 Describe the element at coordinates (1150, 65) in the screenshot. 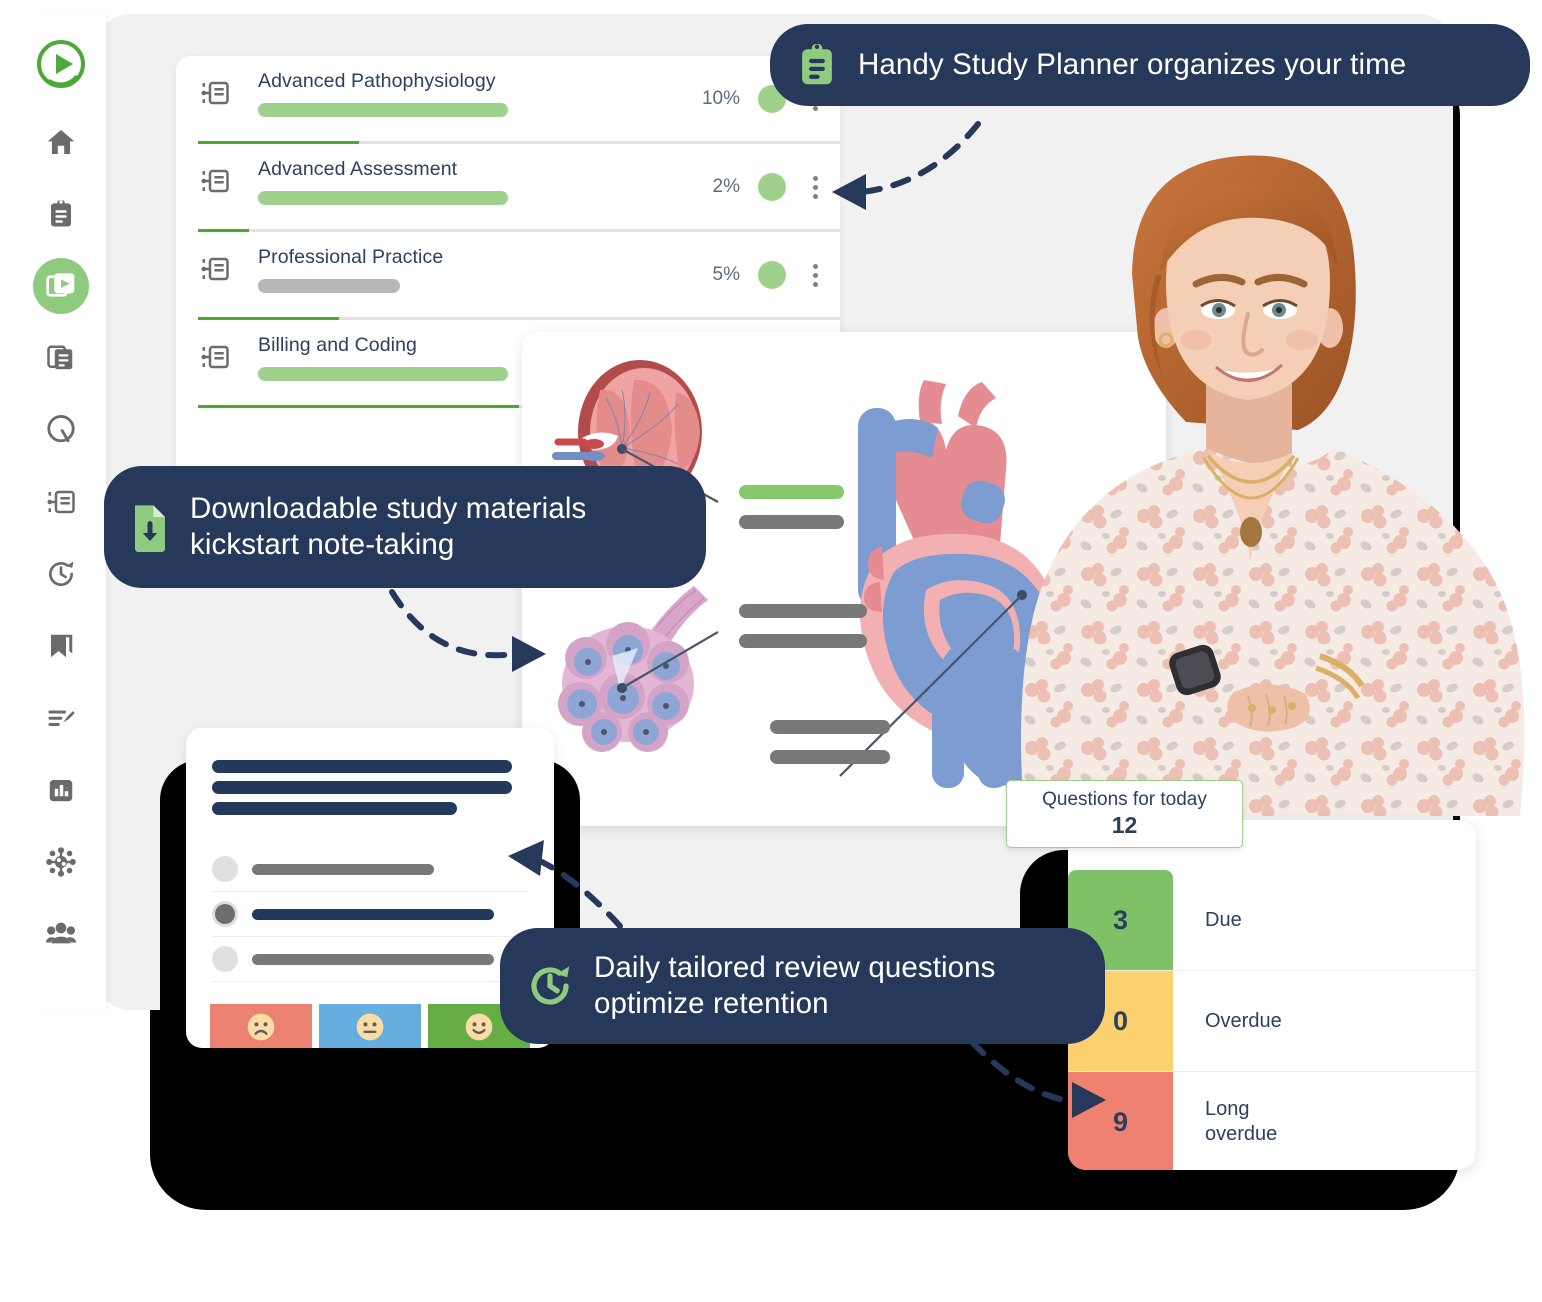

I see `tooltip-study-planner: Handy Study Planner organizes your time` at that location.